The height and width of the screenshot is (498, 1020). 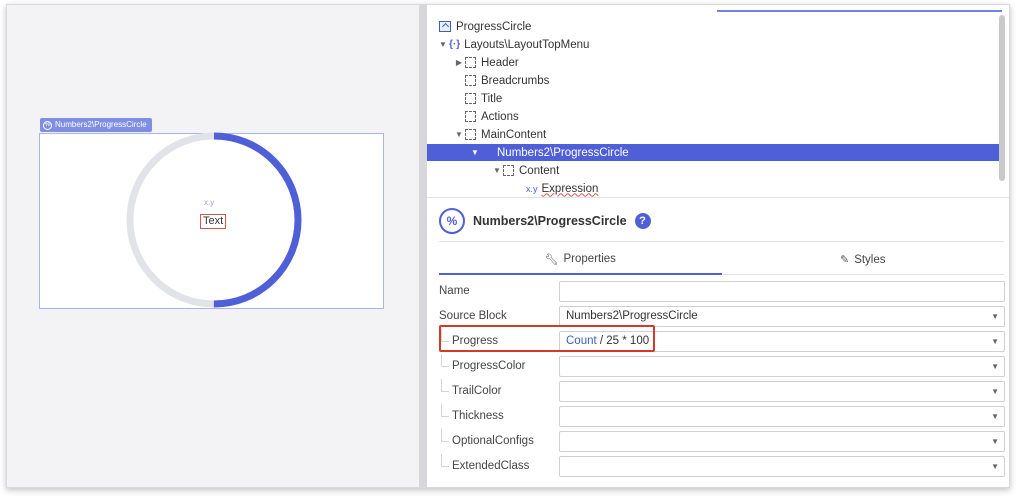 What do you see at coordinates (713, 152) in the screenshot?
I see `tree-item-progresscircle-block: ▼ Numbers2\ProgressCircle` at bounding box center [713, 152].